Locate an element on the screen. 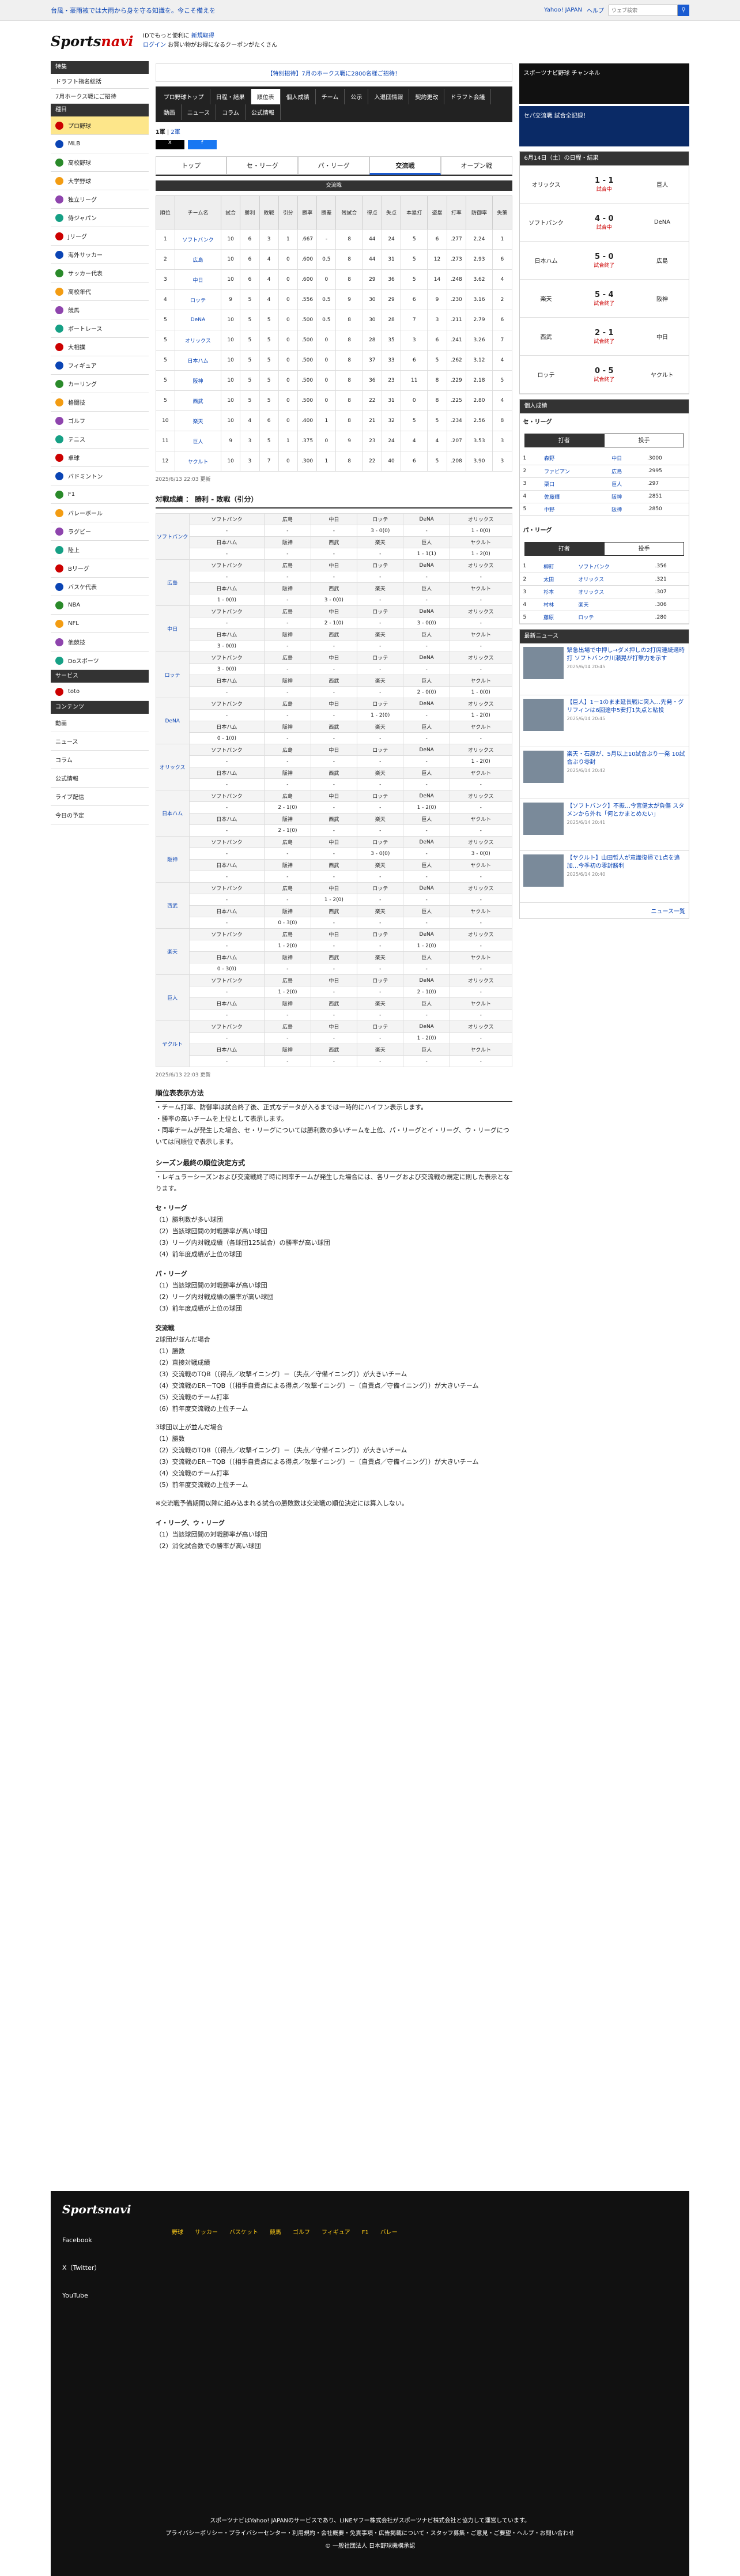 The image size is (740, 2576). pager-2gun: 2軍 is located at coordinates (175, 132).